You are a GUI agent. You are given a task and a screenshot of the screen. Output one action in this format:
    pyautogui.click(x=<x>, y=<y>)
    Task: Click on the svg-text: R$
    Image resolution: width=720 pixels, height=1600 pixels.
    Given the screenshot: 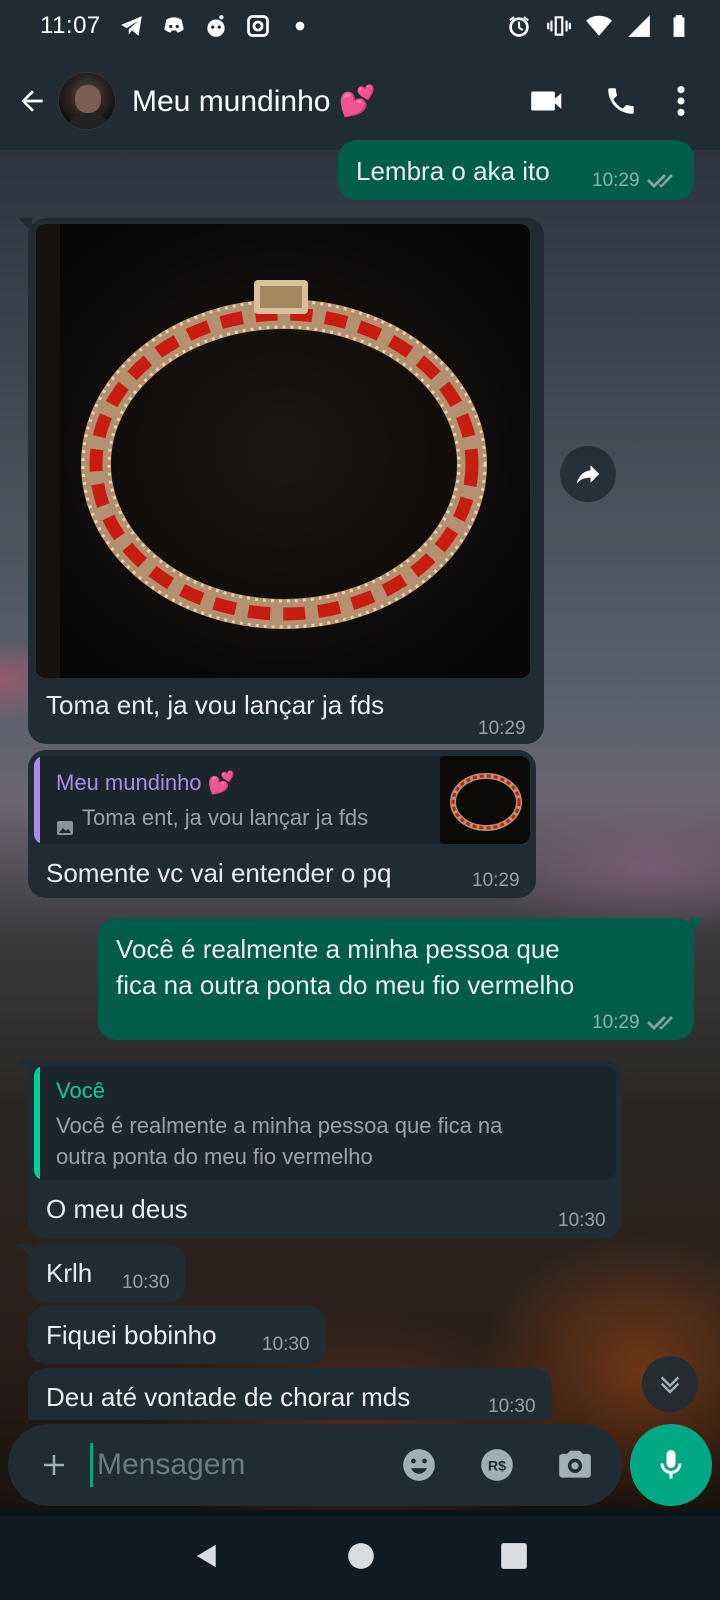 What is the action you would take?
    pyautogui.click(x=497, y=1467)
    